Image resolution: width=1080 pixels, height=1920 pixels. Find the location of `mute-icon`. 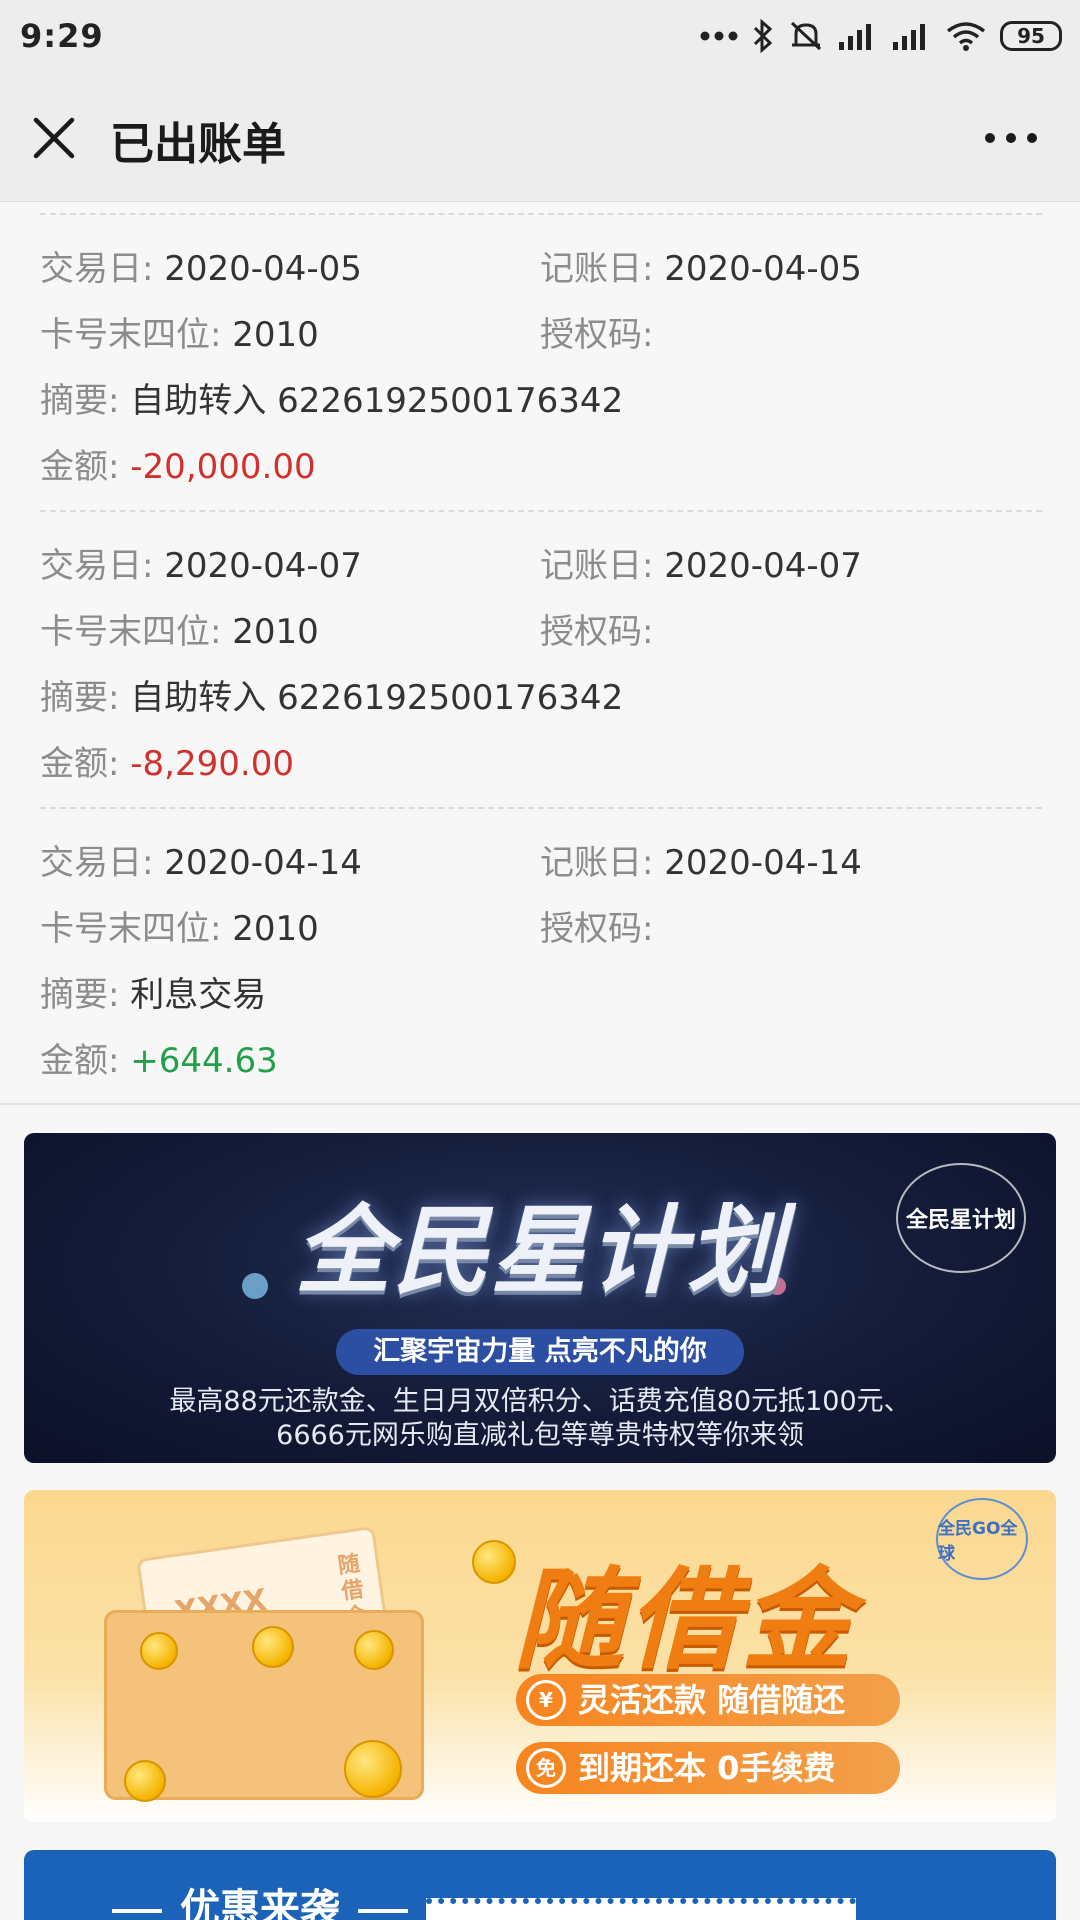

mute-icon is located at coordinates (806, 36).